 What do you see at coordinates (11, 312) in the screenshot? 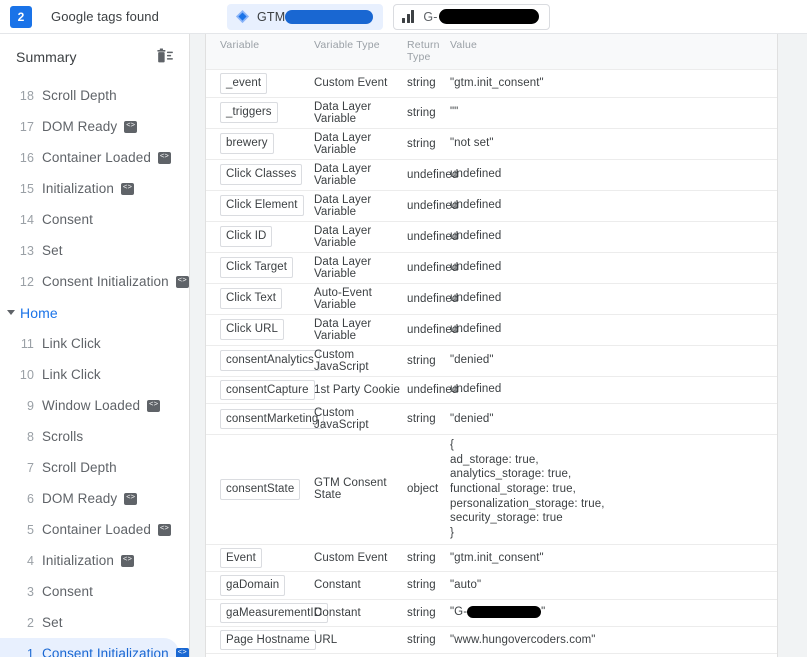
I see `chevron-down-icon` at bounding box center [11, 312].